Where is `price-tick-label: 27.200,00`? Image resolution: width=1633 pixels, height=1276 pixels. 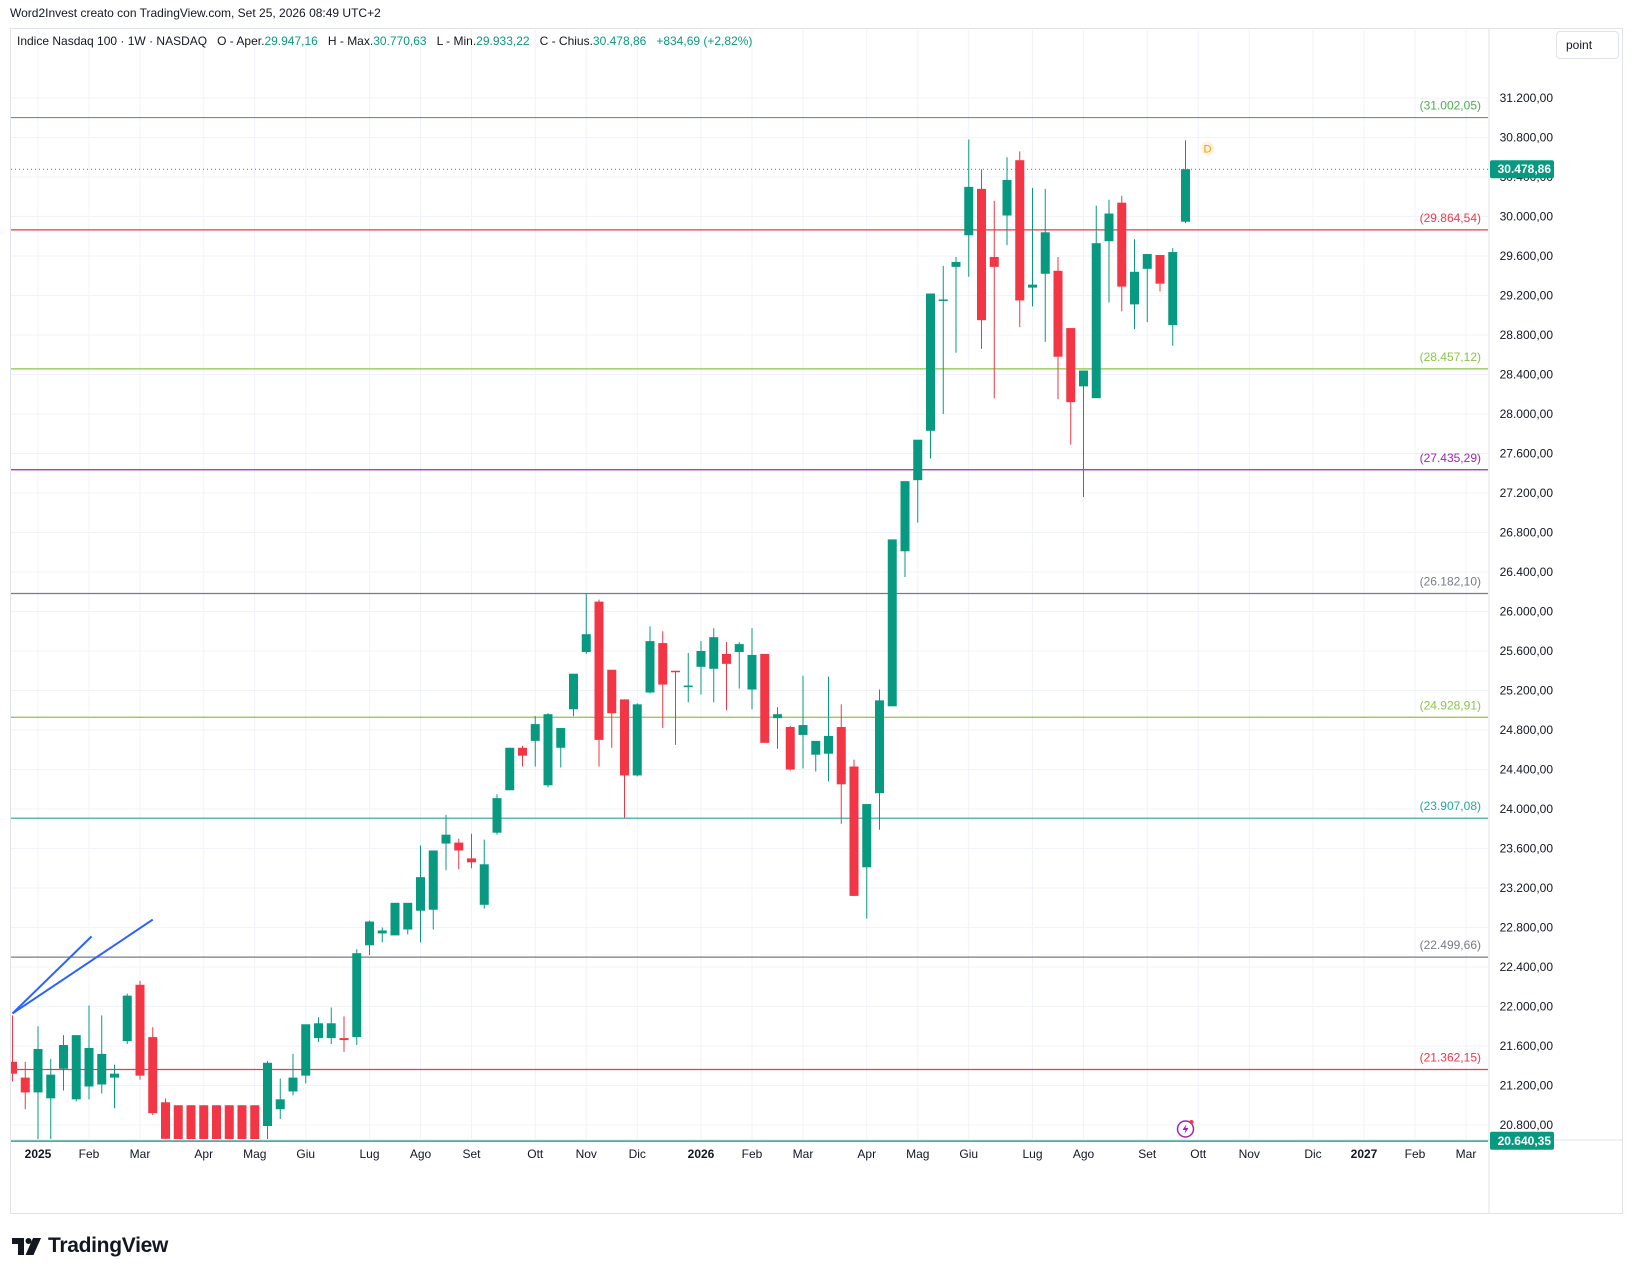
price-tick-label: 27.200,00 is located at coordinates (1527, 493).